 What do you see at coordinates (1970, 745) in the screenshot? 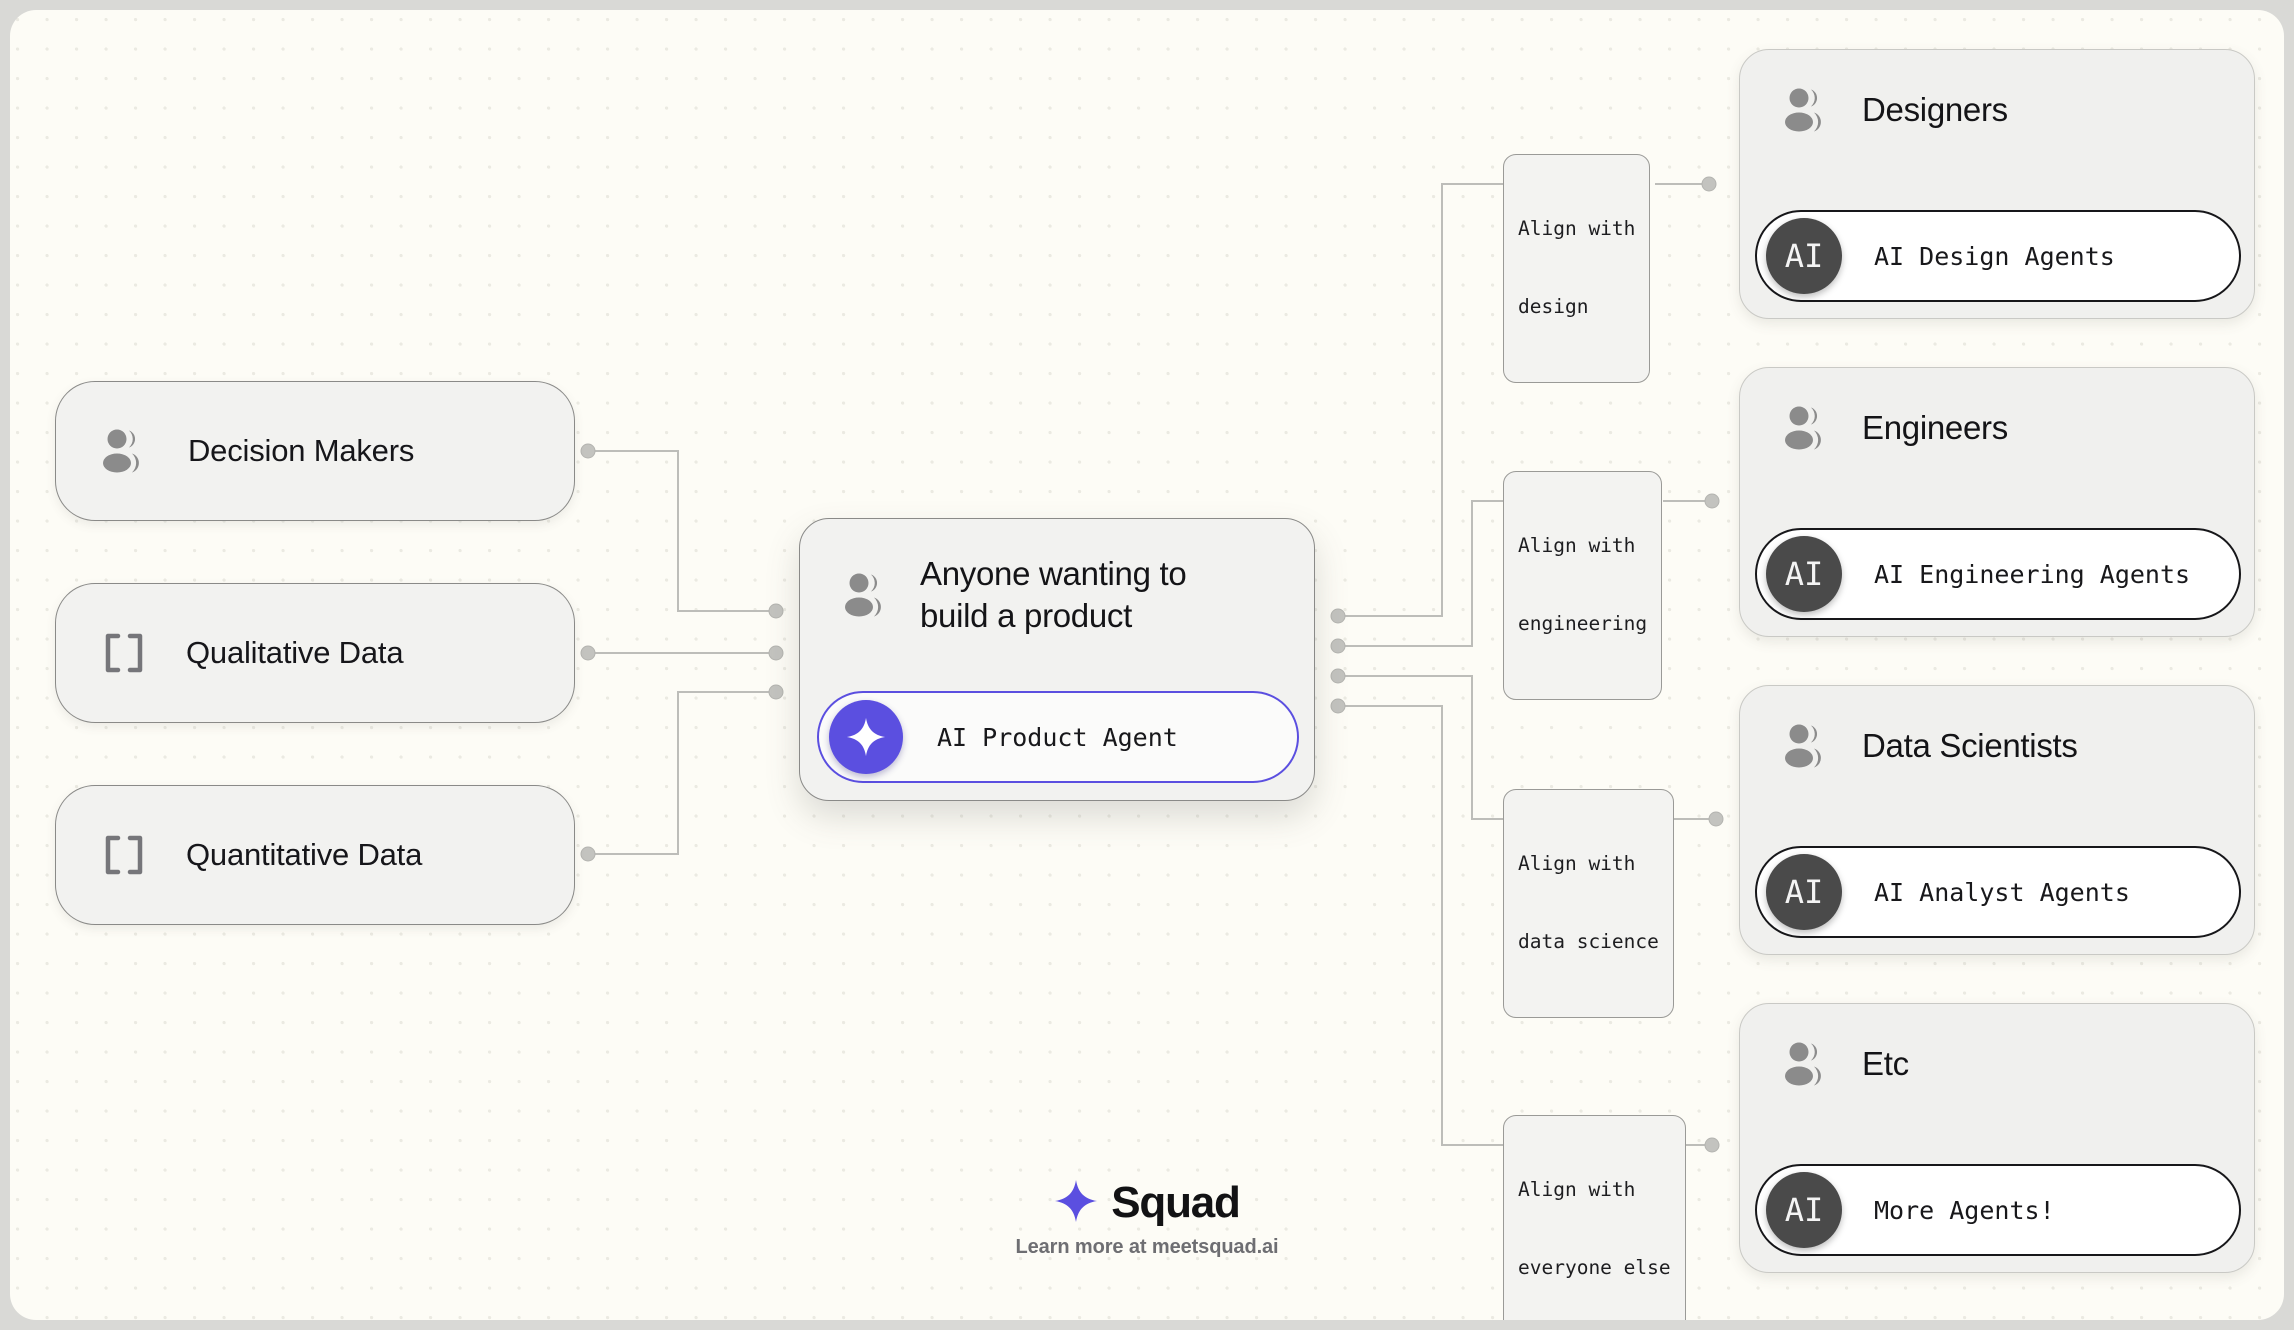
I see `right-card-title: Data Scientists` at bounding box center [1970, 745].